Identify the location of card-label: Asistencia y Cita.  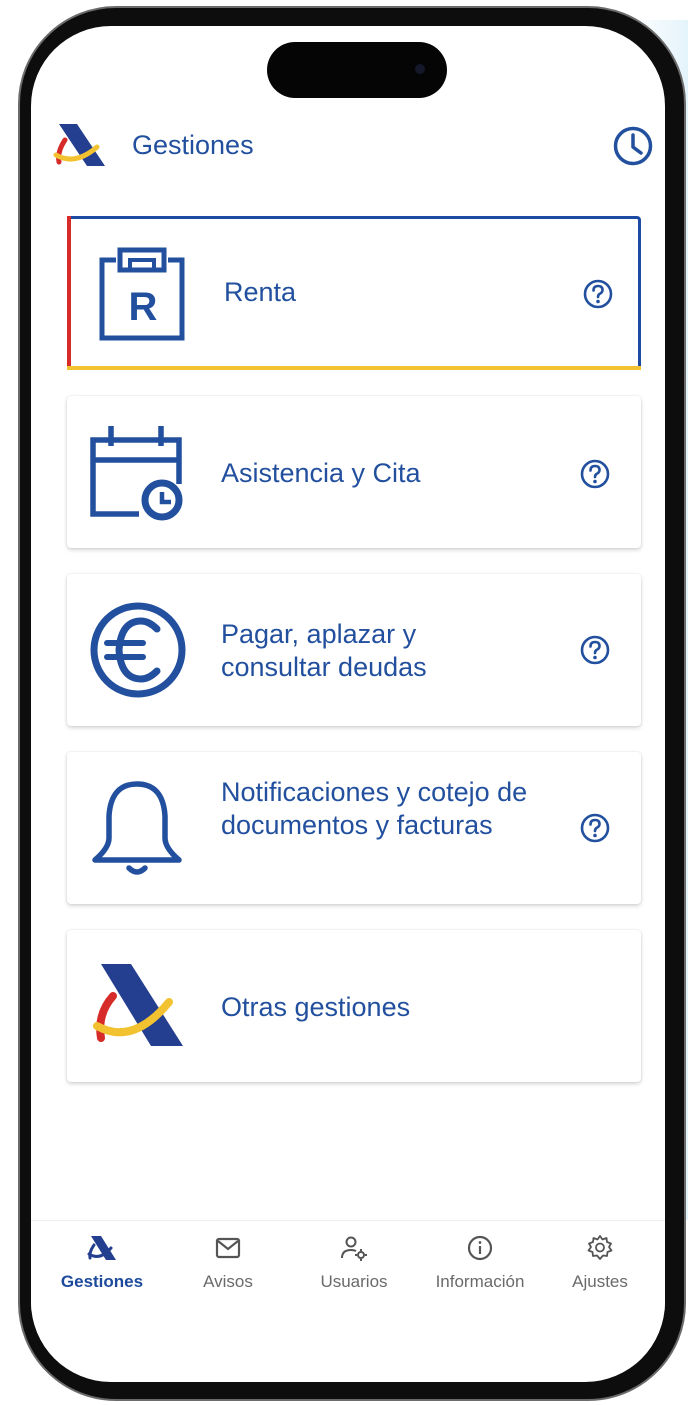
(321, 473).